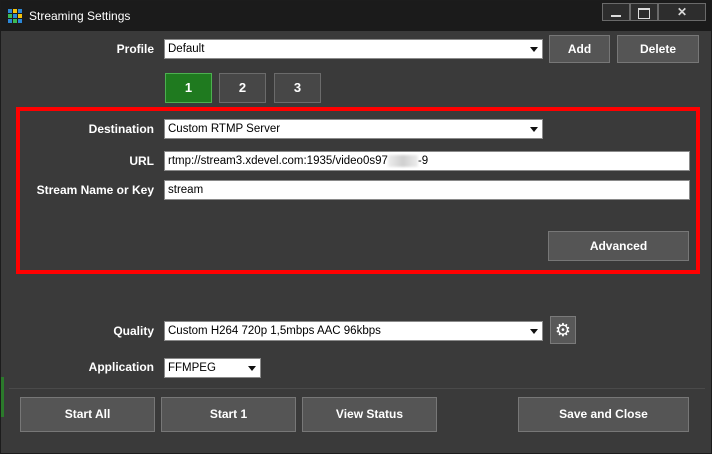 Image resolution: width=712 pixels, height=454 pixels. I want to click on profile-label: Profile, so click(135, 49).